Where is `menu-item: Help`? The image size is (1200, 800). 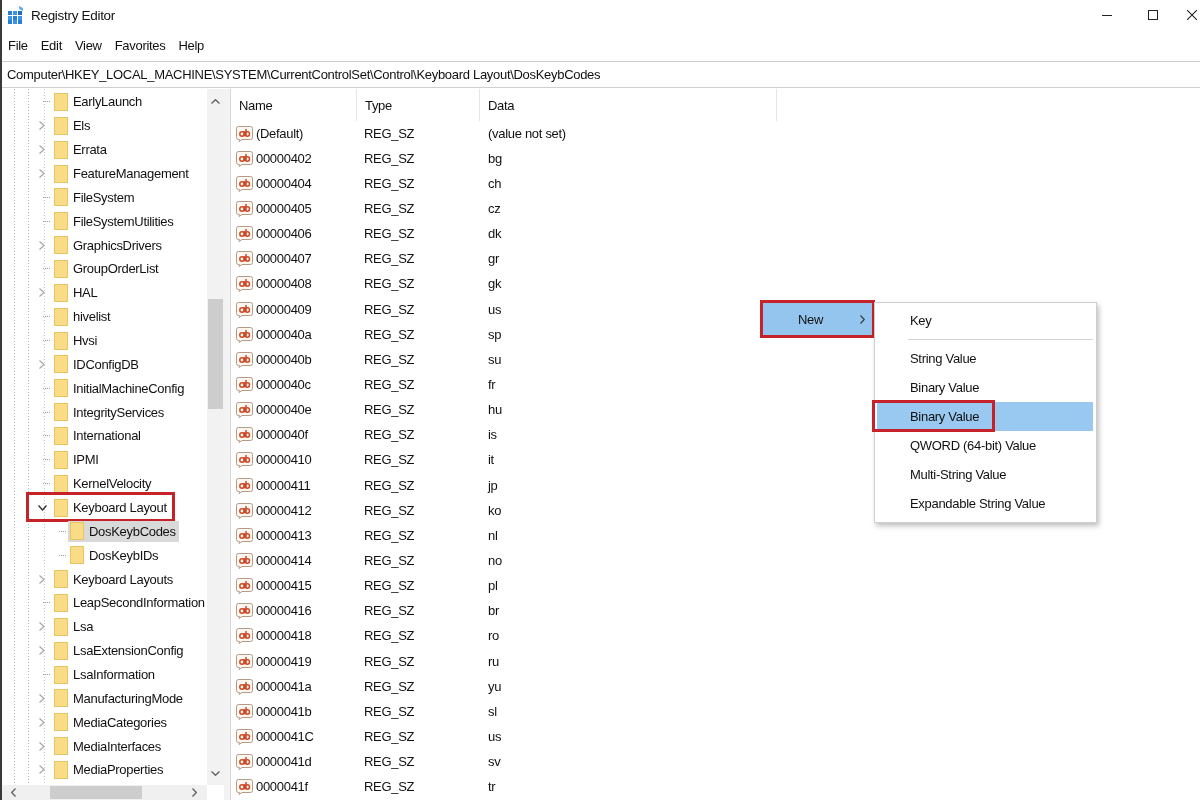
menu-item: Help is located at coordinates (191, 45).